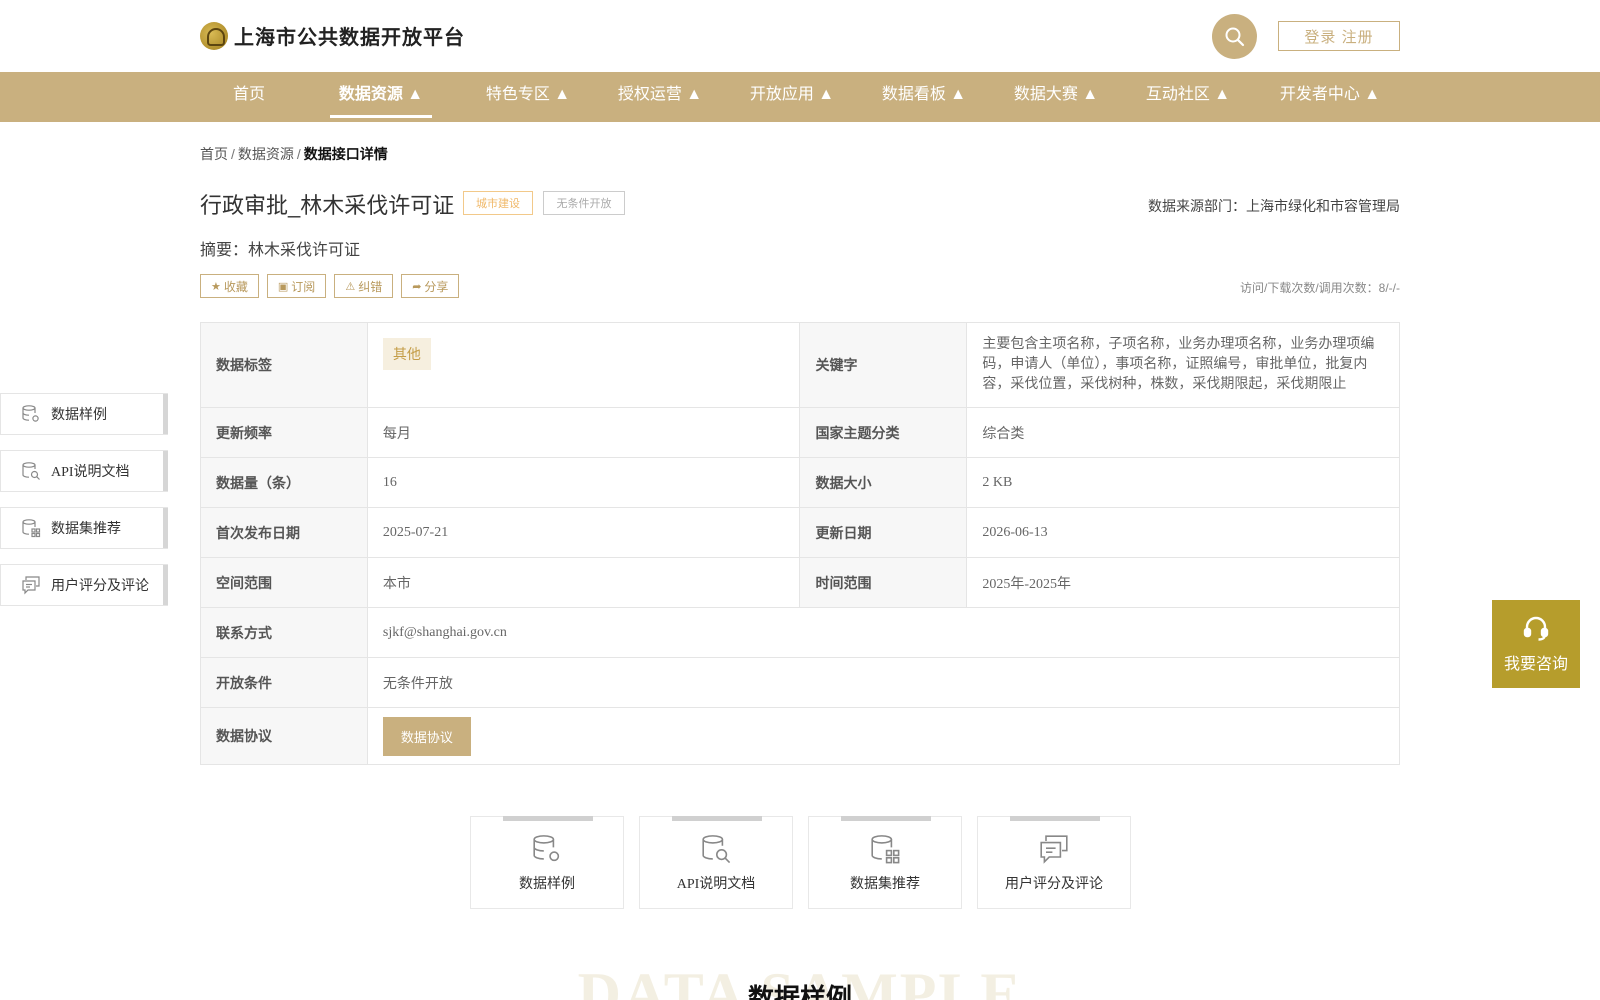 The width and height of the screenshot is (1600, 1000). I want to click on breadcrumb: 首页 / 数据资源 / 数据接口详情, so click(294, 154).